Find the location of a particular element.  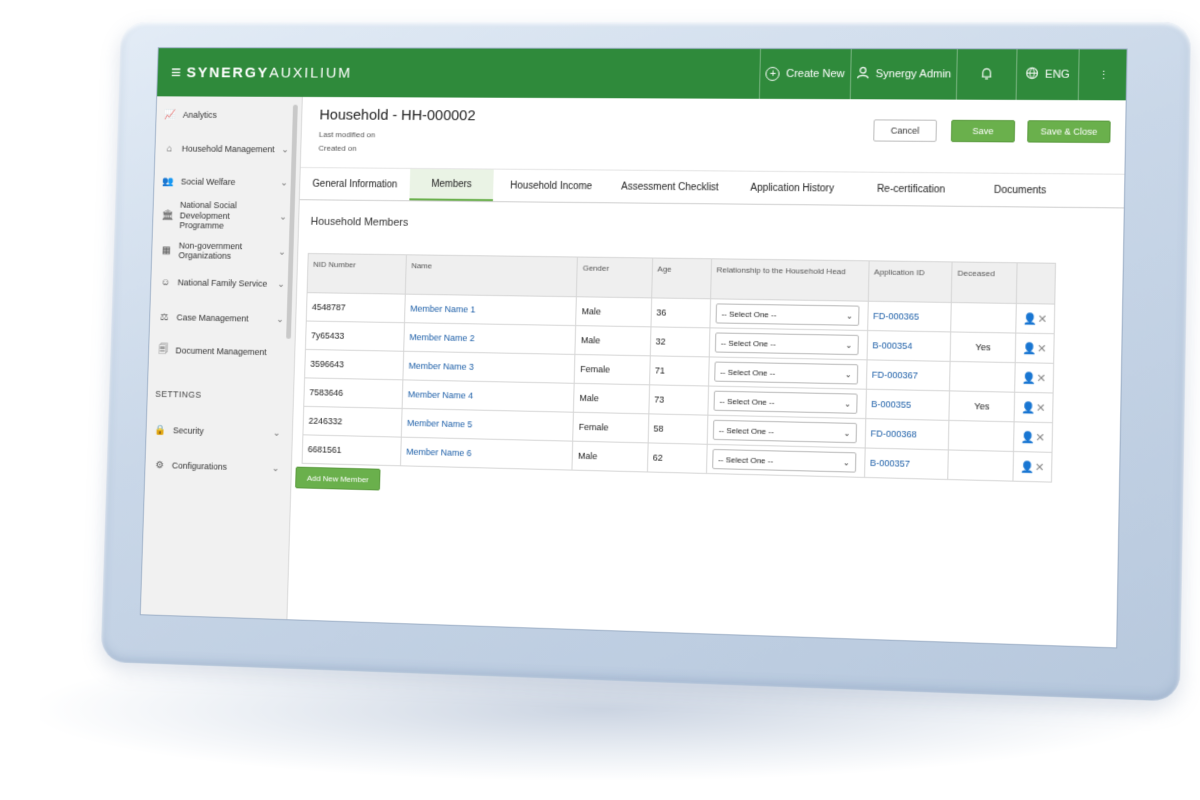

last-modified-label: Last modified on is located at coordinates (347, 135).